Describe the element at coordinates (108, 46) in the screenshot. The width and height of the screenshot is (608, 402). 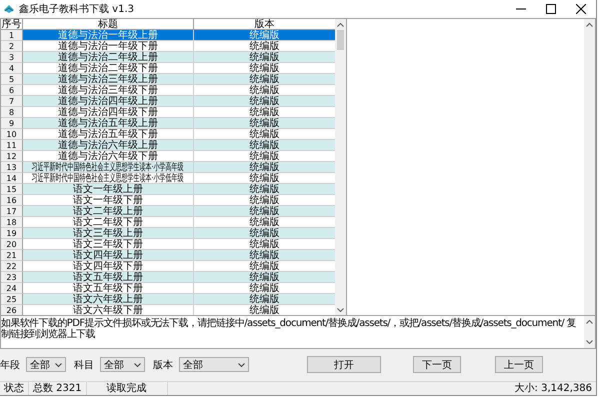
I see `table-cell: 道德与法治一年级下册` at that location.